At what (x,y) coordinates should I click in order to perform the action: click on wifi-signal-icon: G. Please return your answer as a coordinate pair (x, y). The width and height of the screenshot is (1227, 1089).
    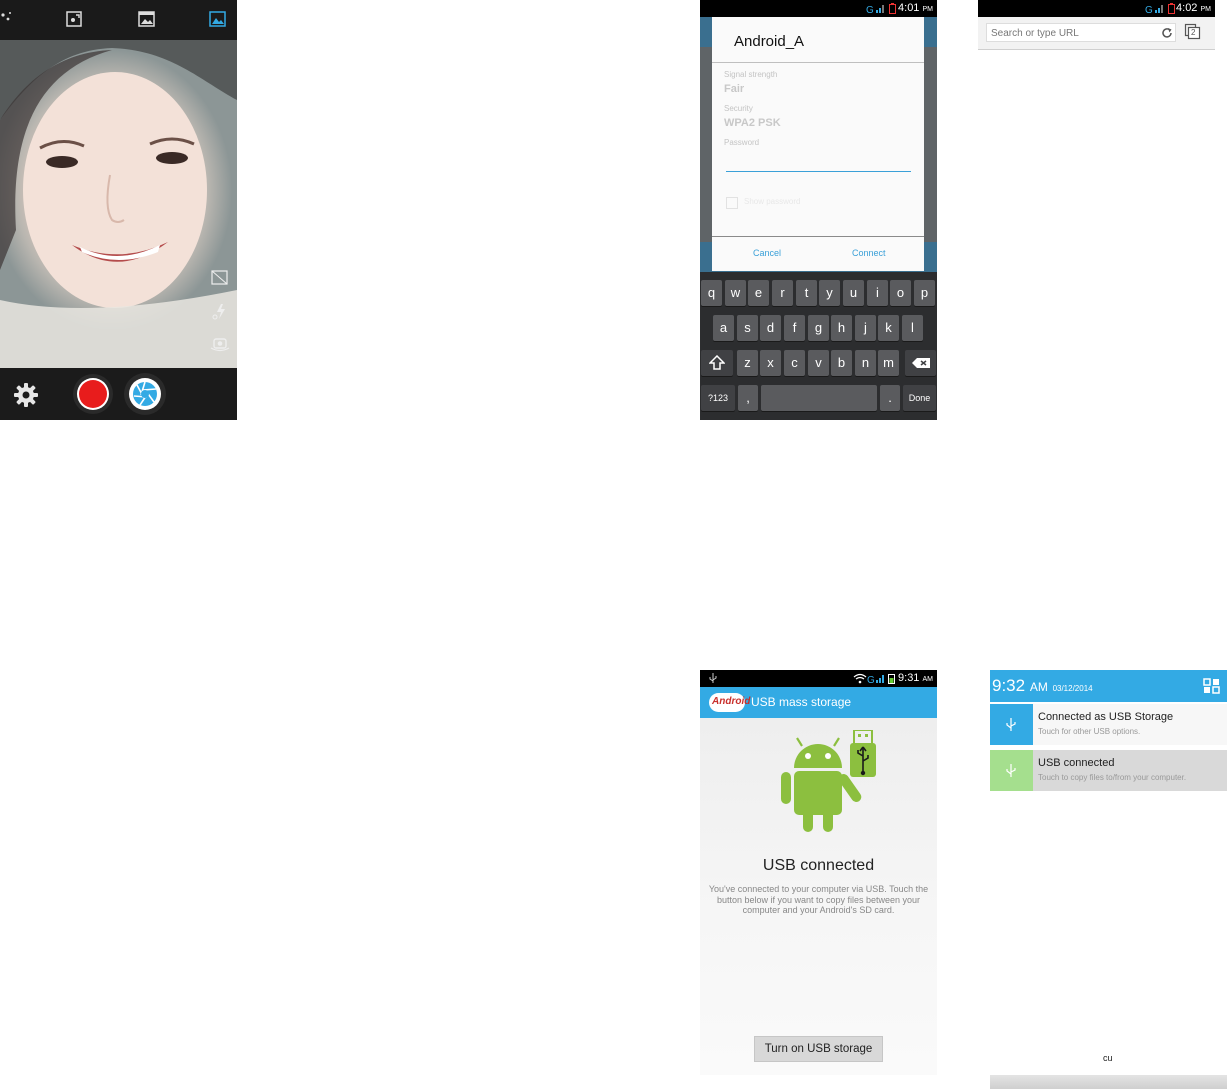
    Looking at the image, I should click on (875, 678).